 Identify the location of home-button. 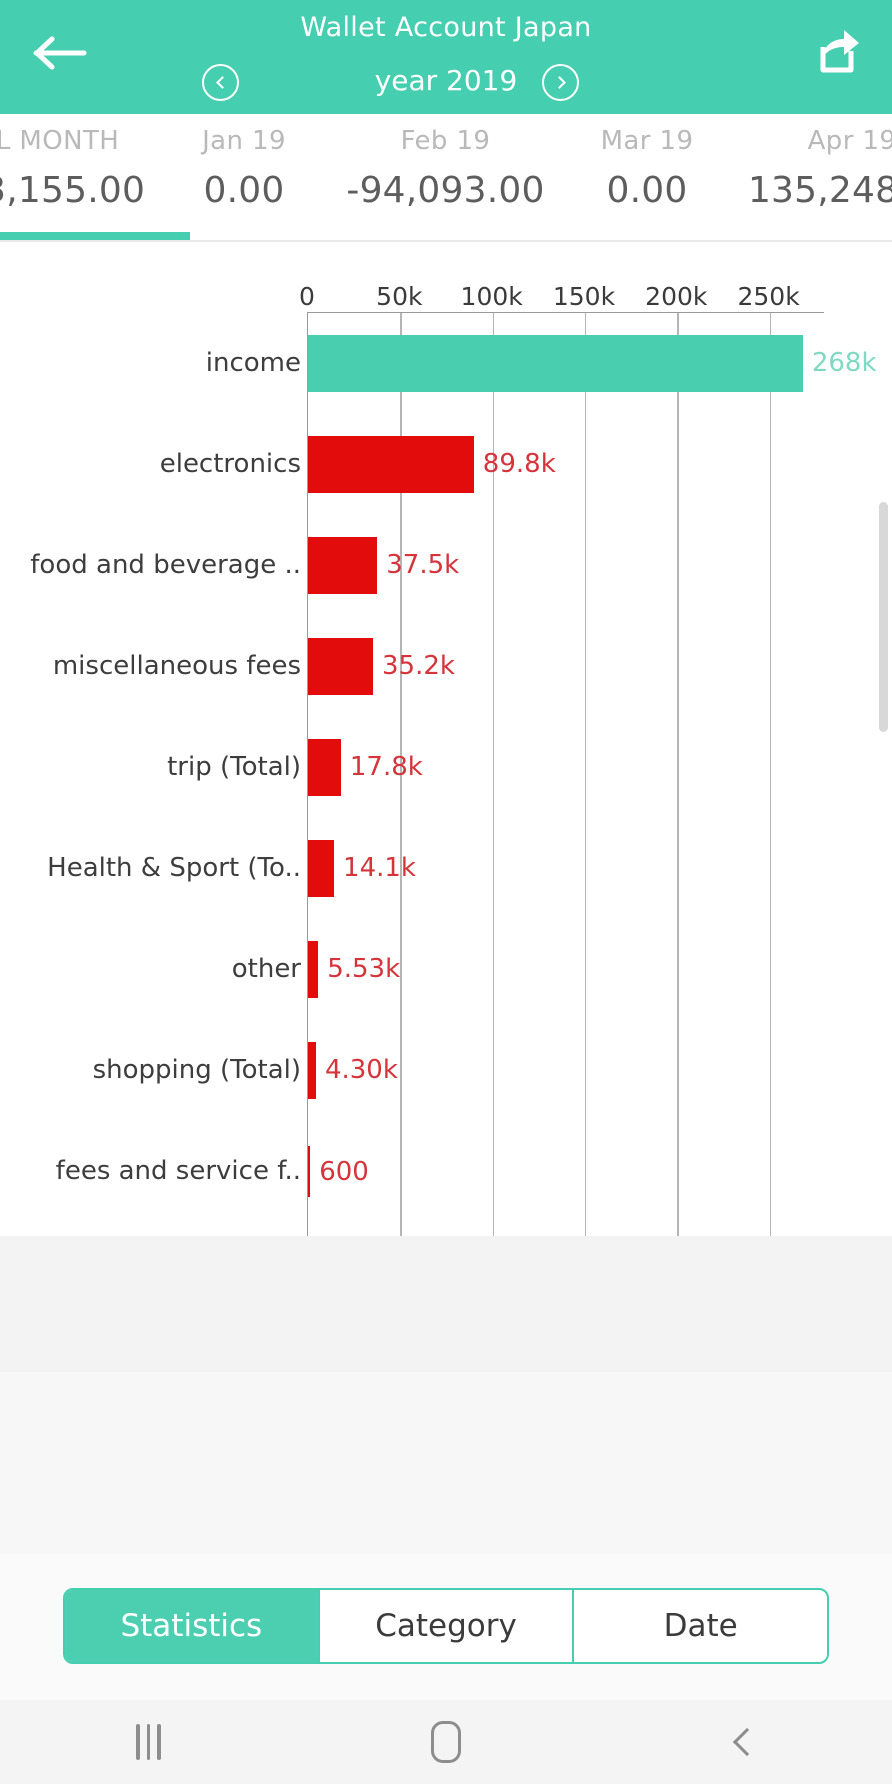
(445, 1742).